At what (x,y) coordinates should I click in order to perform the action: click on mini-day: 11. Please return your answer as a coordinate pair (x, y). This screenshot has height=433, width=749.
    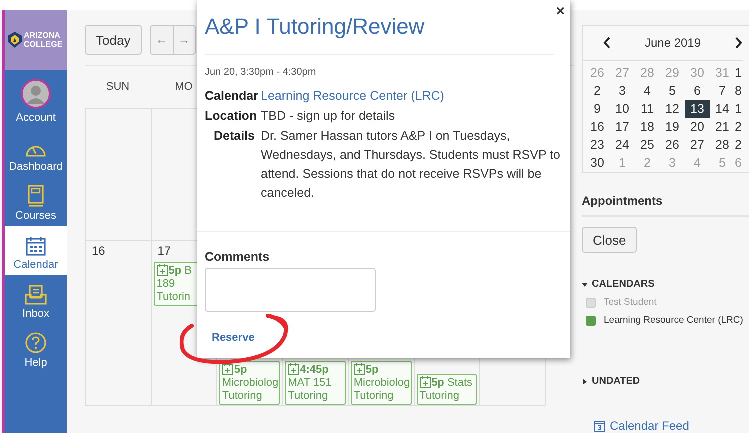
    Looking at the image, I should click on (647, 109).